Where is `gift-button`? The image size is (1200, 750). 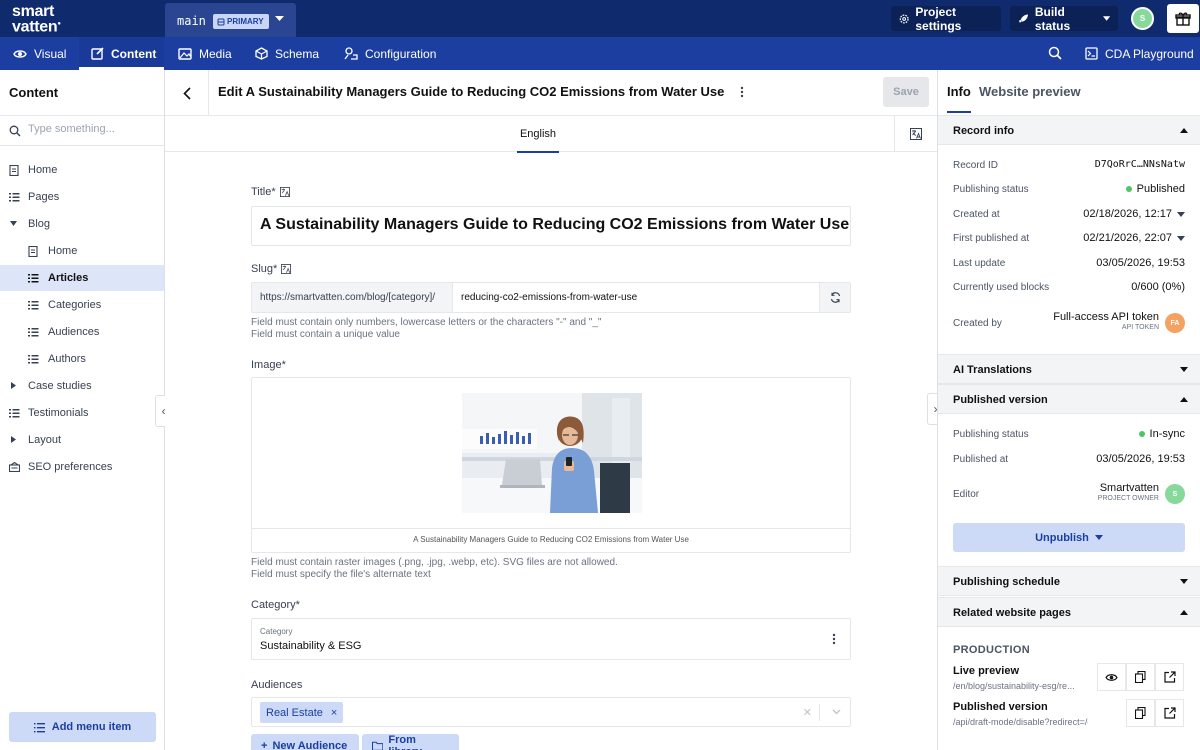 gift-button is located at coordinates (1183, 18).